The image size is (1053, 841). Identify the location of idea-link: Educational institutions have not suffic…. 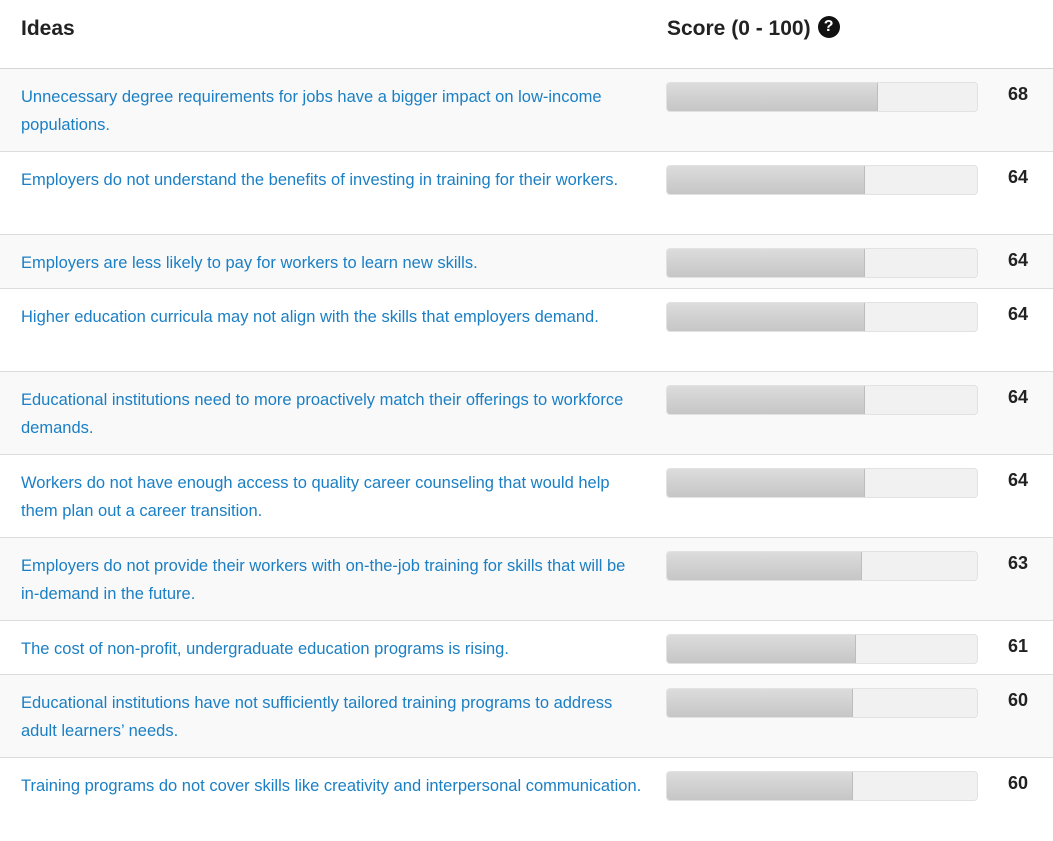
(333, 717).